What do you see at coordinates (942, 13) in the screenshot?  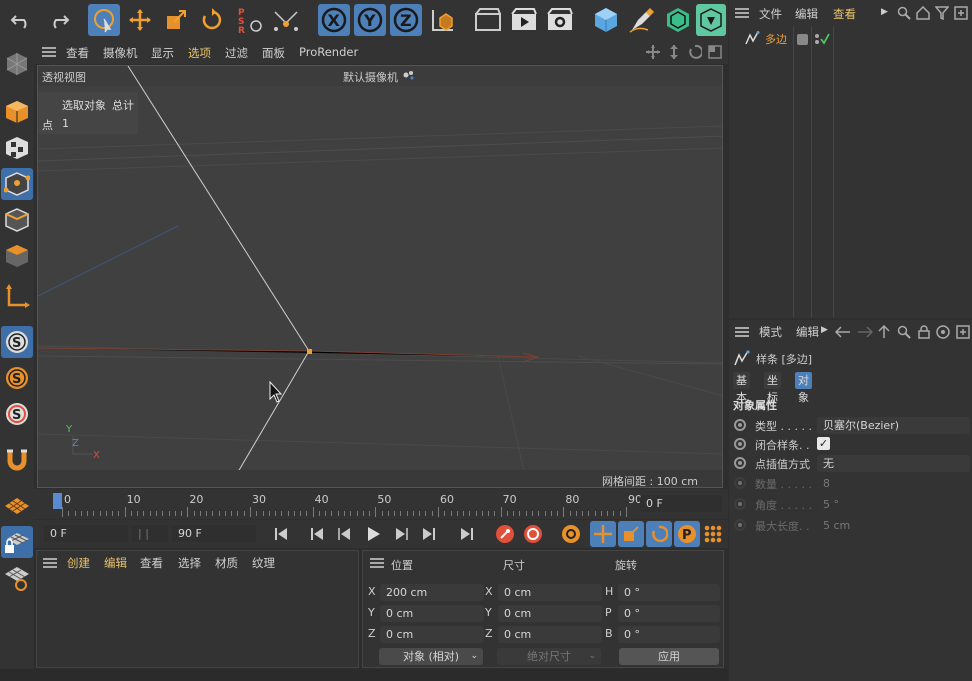 I see `filter-icon` at bounding box center [942, 13].